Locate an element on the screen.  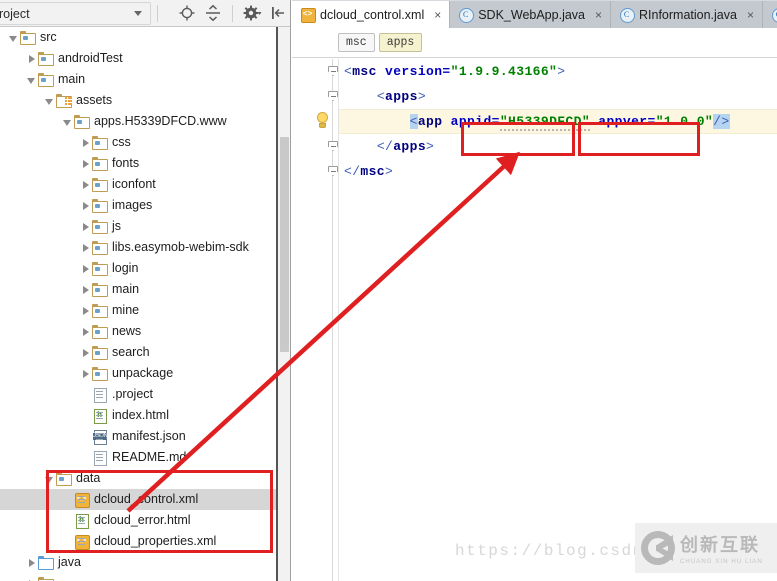
tree-row: data is located at coordinates (145, 478).